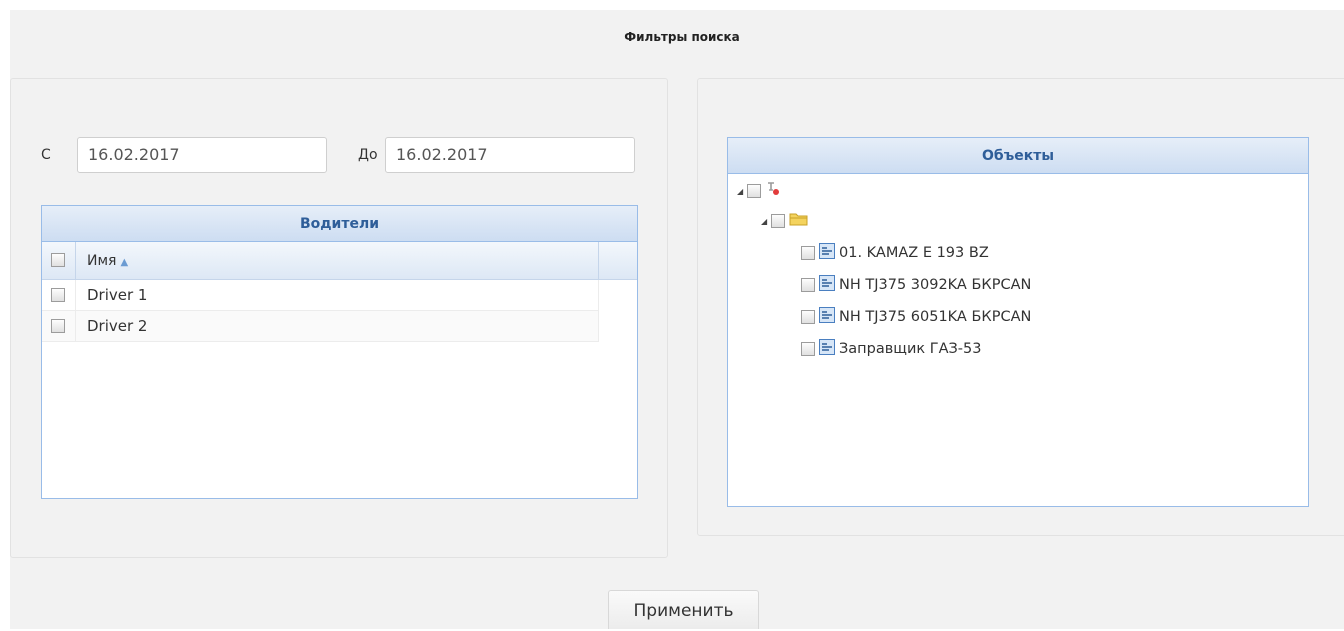 Image resolution: width=1344 pixels, height=631 pixels. What do you see at coordinates (117, 295) in the screenshot?
I see `driver-name: Driver 1` at bounding box center [117, 295].